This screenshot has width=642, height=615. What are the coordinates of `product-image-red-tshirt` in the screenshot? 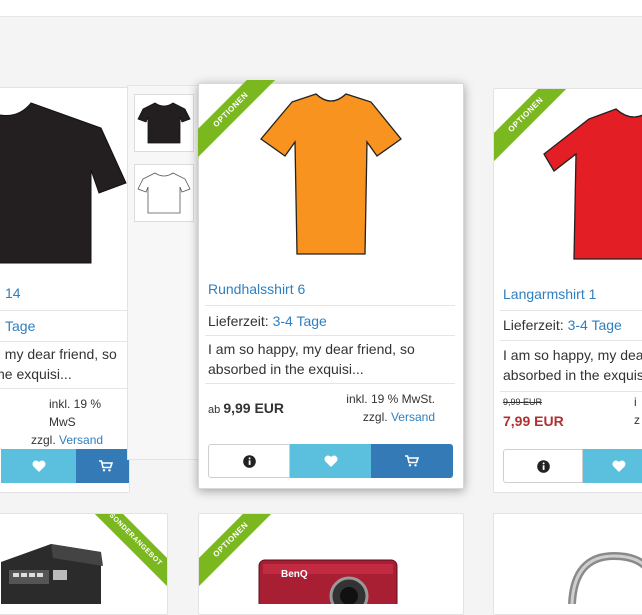 It's located at (568, 179).